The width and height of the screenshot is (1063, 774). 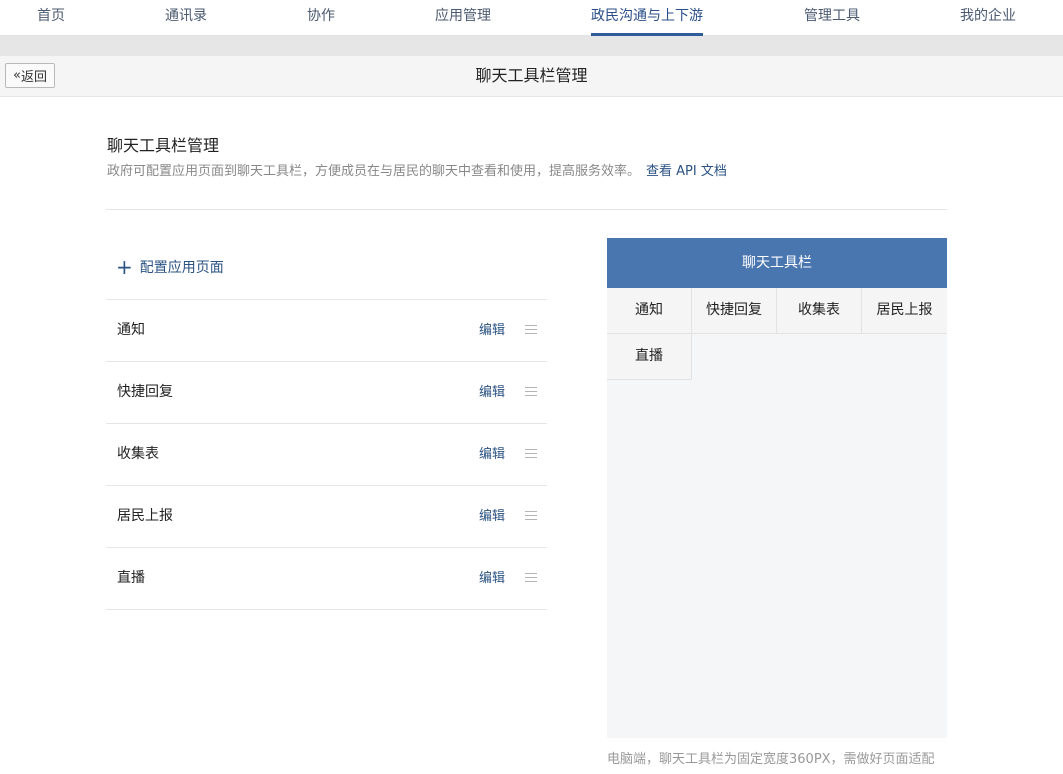 I want to click on tab-app-management: 应用管理, so click(x=463, y=18).